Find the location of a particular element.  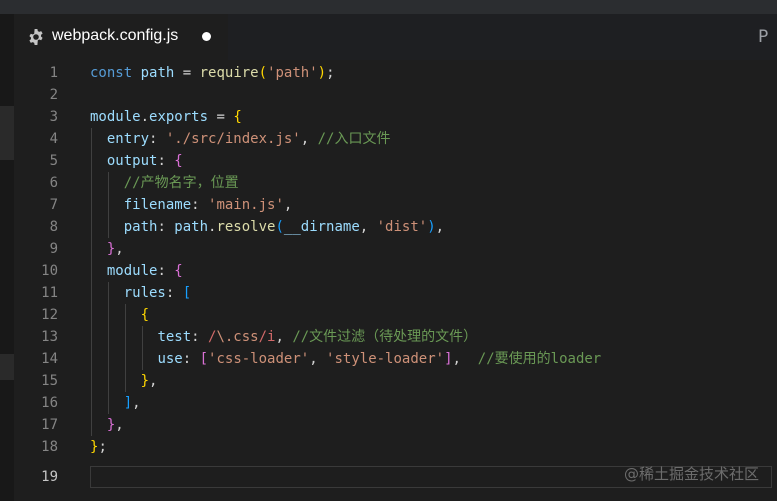

line-number: 4 is located at coordinates (53, 139).